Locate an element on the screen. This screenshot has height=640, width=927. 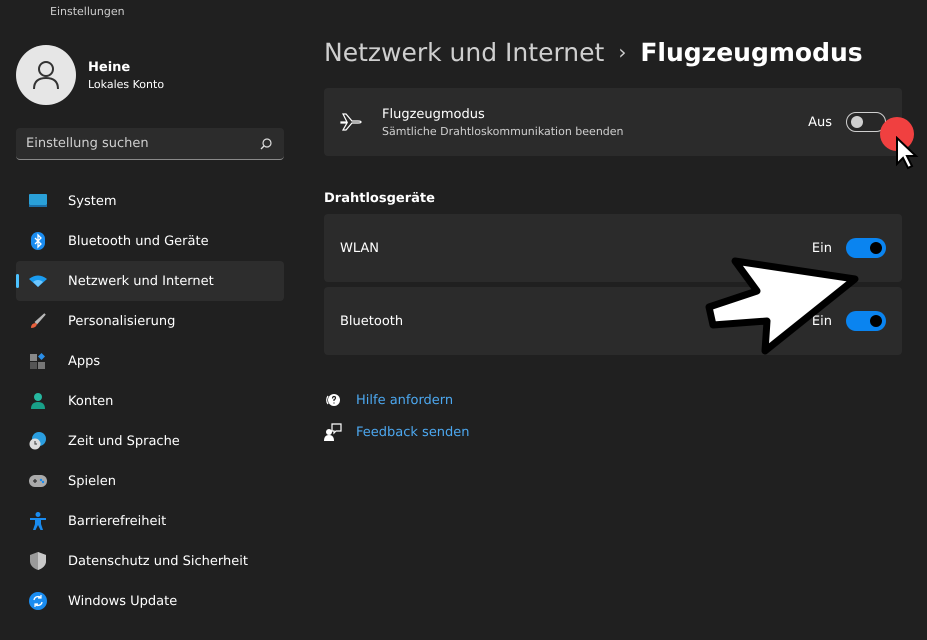
gamepad-icon is located at coordinates (38, 481).